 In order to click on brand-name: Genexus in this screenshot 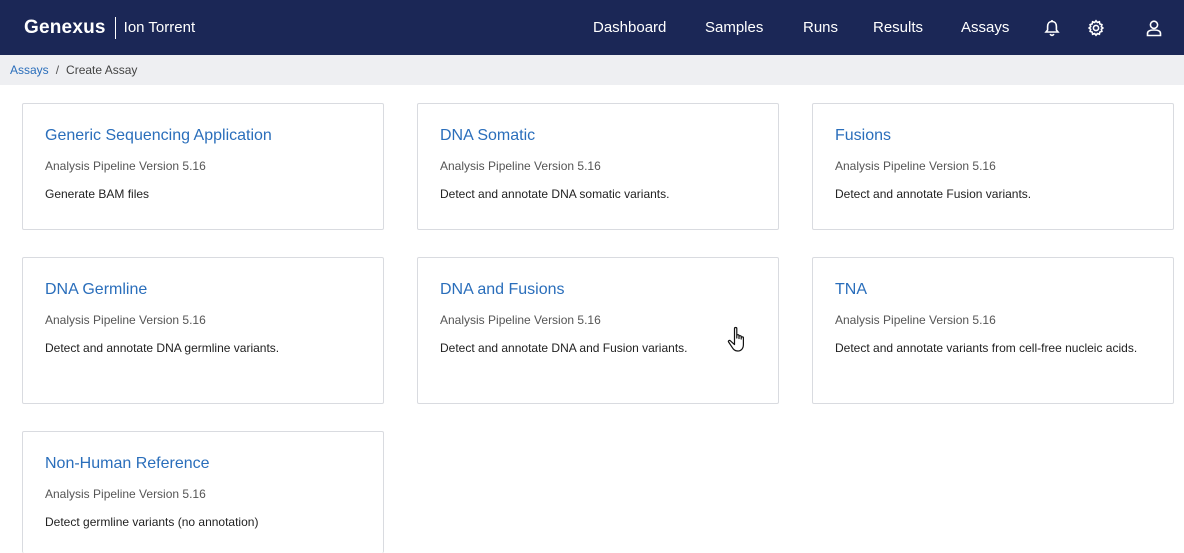, I will do `click(65, 27)`.